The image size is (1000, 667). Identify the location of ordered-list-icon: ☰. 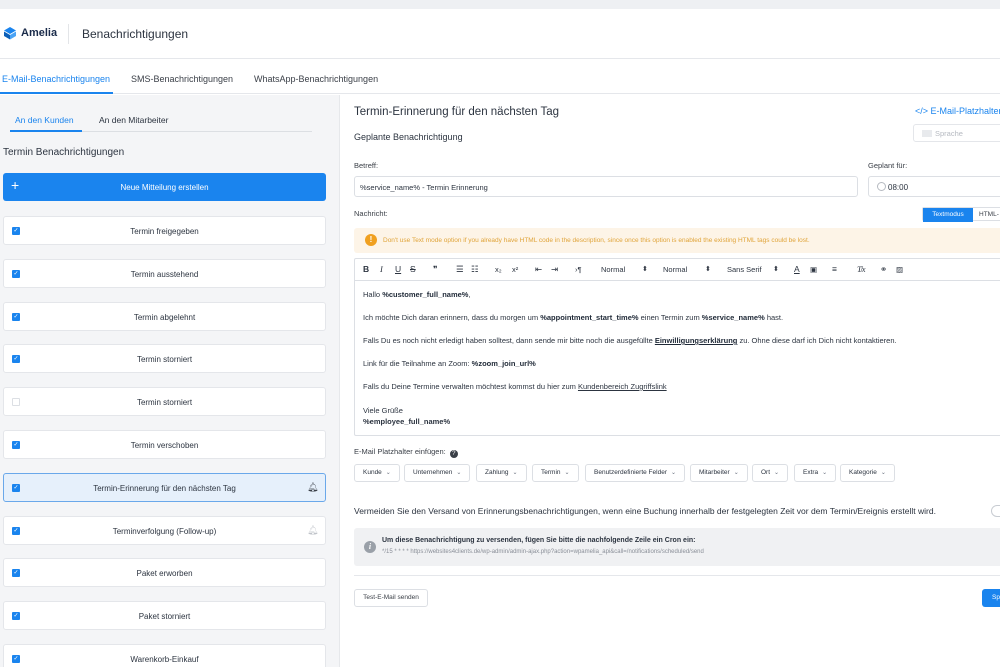
(460, 269).